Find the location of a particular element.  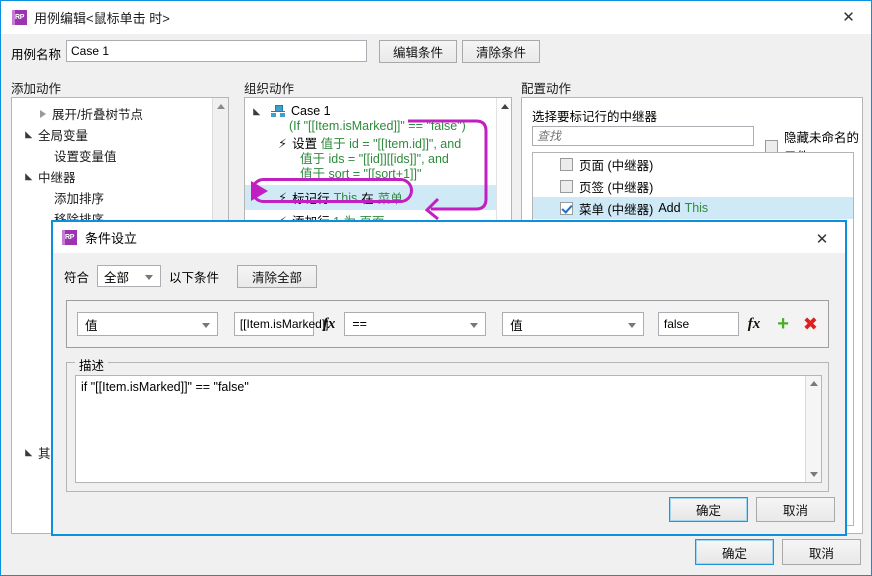

tree-item-expand-collapse: 展开/折叠树节点 is located at coordinates (115, 113).